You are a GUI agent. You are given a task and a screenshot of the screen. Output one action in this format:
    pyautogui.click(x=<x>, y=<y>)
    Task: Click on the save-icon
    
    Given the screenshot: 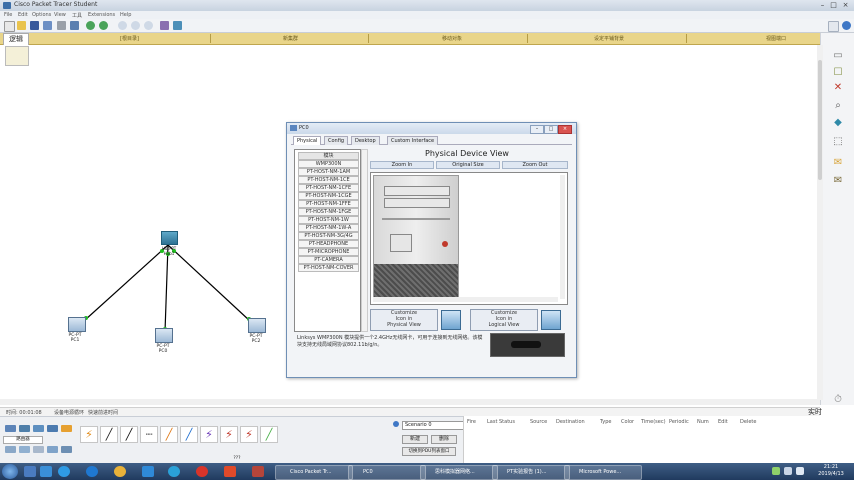 What is the action you would take?
    pyautogui.click(x=34, y=25)
    